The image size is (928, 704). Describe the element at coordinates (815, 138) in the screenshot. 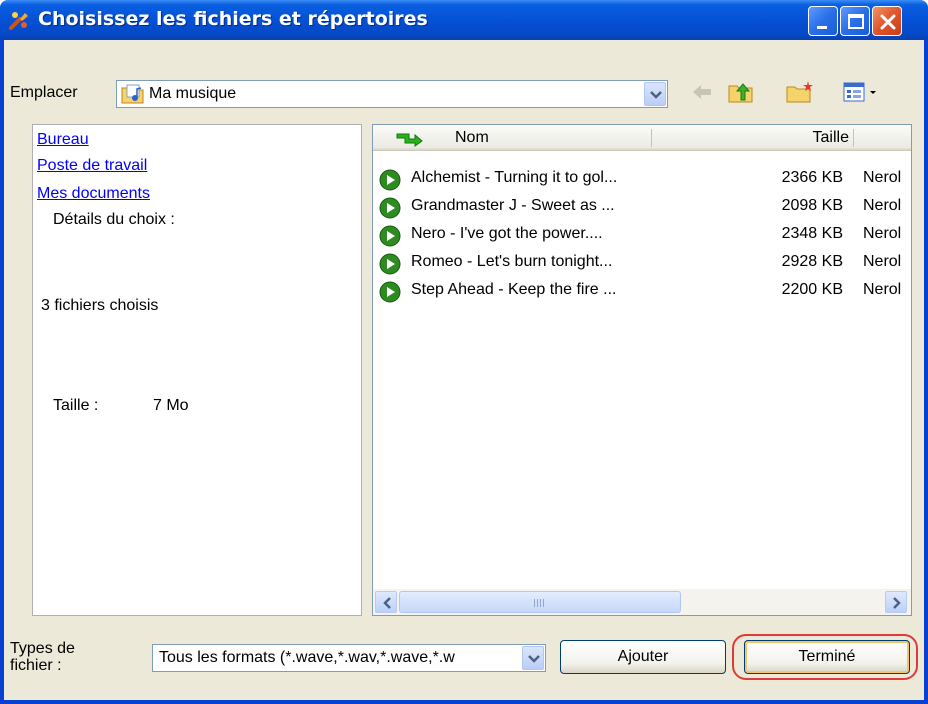

I see `column-header-size: Taille` at that location.